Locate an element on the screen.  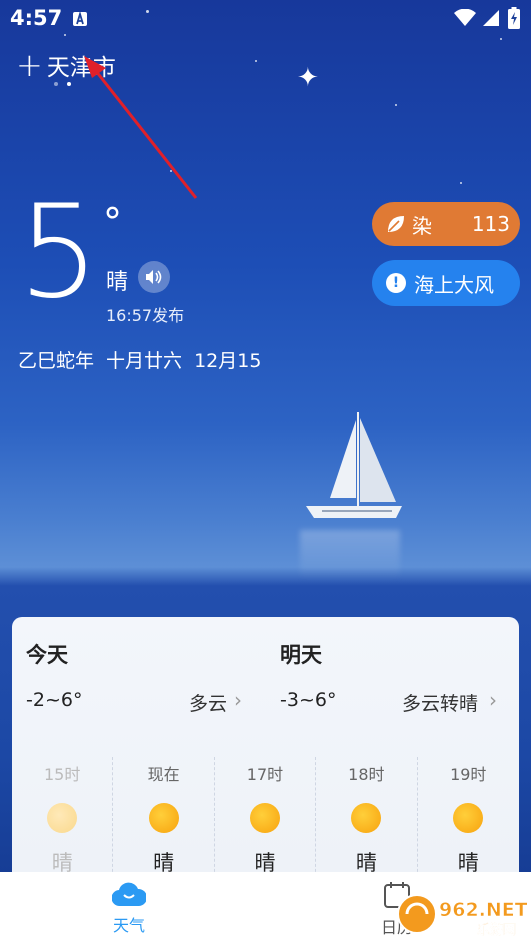
sparkle-star-icon: ✦ is located at coordinates (308, 78).